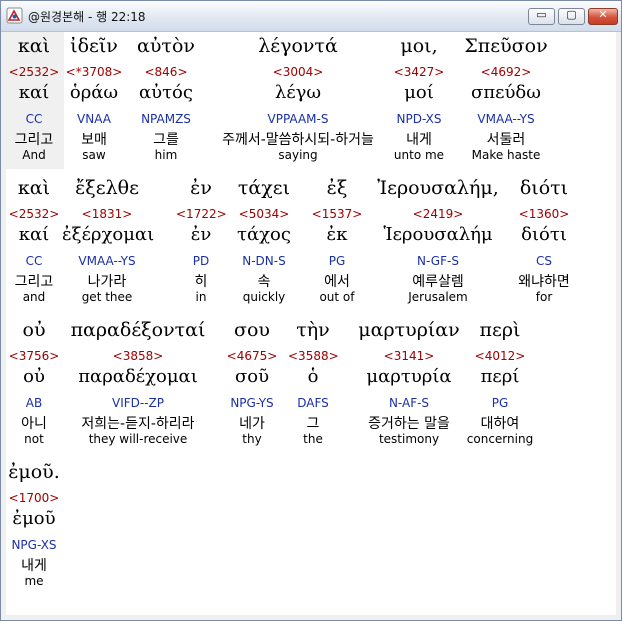  Describe the element at coordinates (419, 155) in the screenshot. I see `english-gloss: unto me` at that location.